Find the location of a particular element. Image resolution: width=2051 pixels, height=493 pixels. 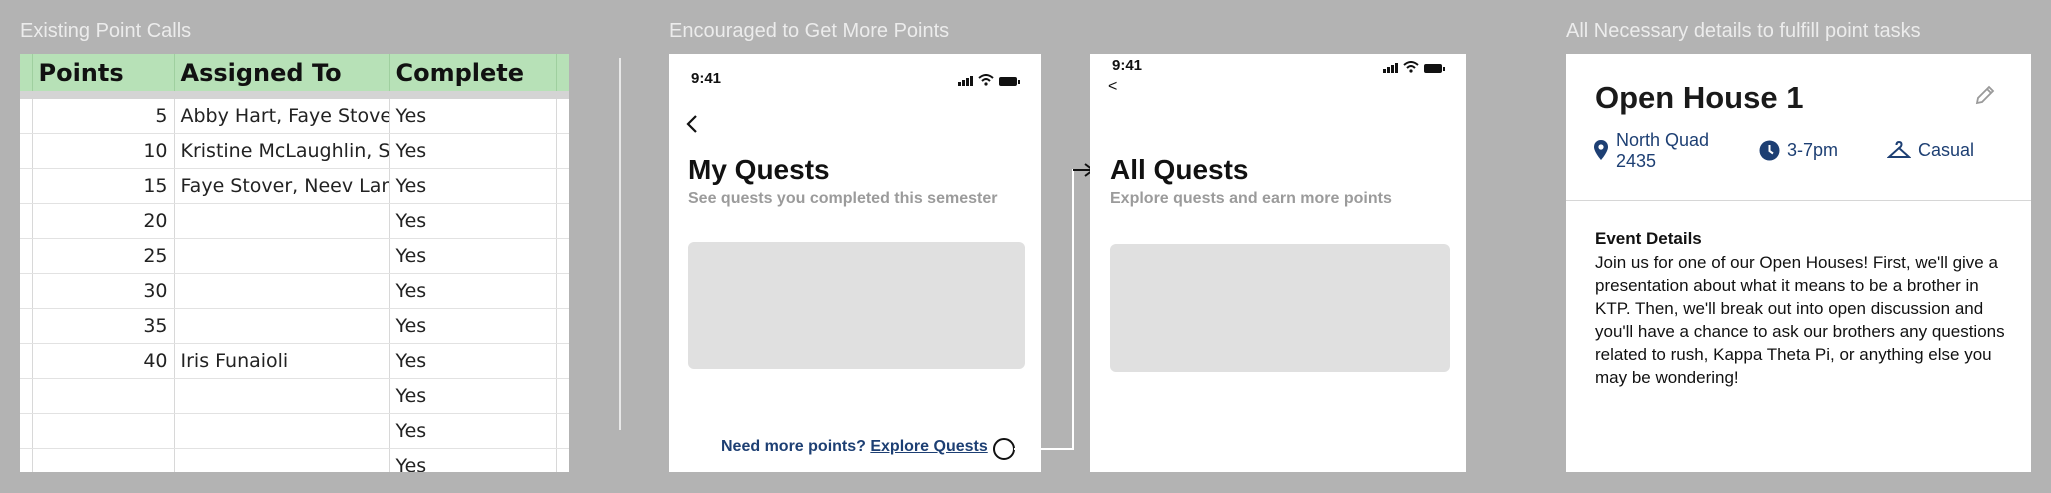

time-meta: 3-7pm is located at coordinates (1798, 150).